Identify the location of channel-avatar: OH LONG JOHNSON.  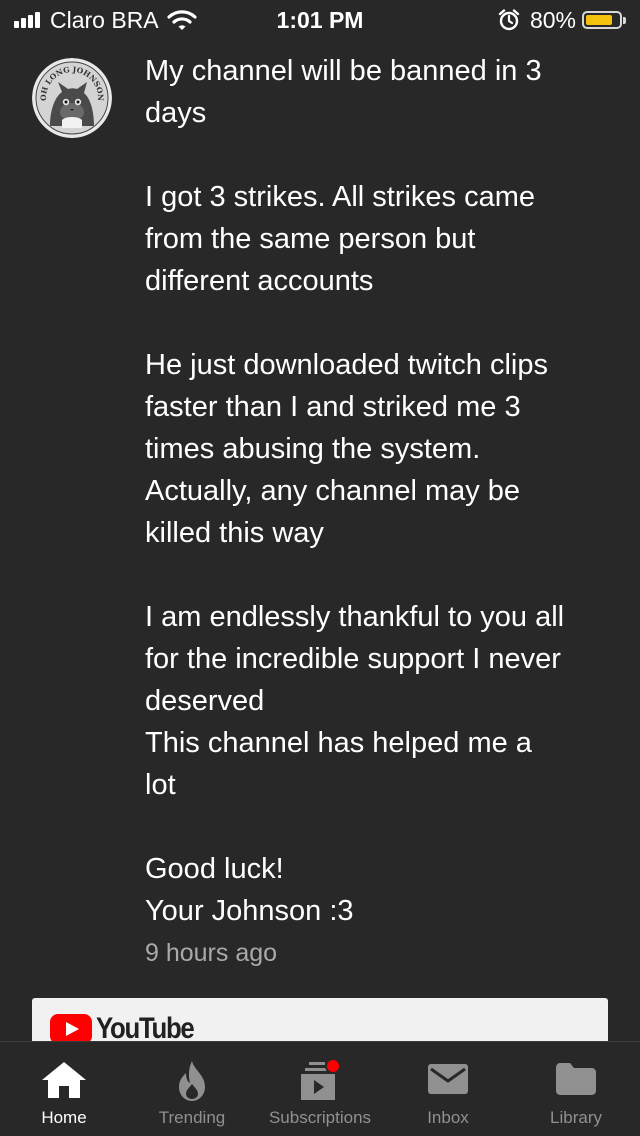
(72, 98).